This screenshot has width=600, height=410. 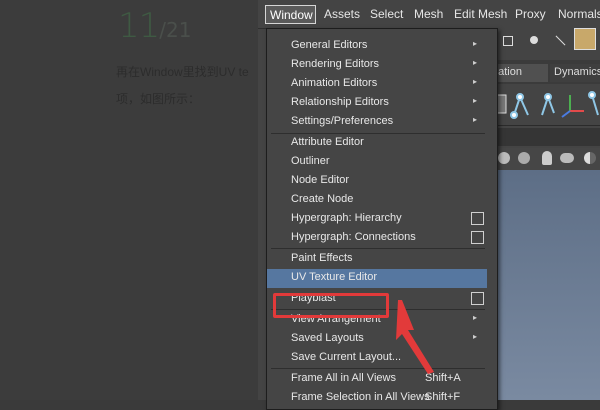 I want to click on red-arrow-icon, so click(x=415, y=337).